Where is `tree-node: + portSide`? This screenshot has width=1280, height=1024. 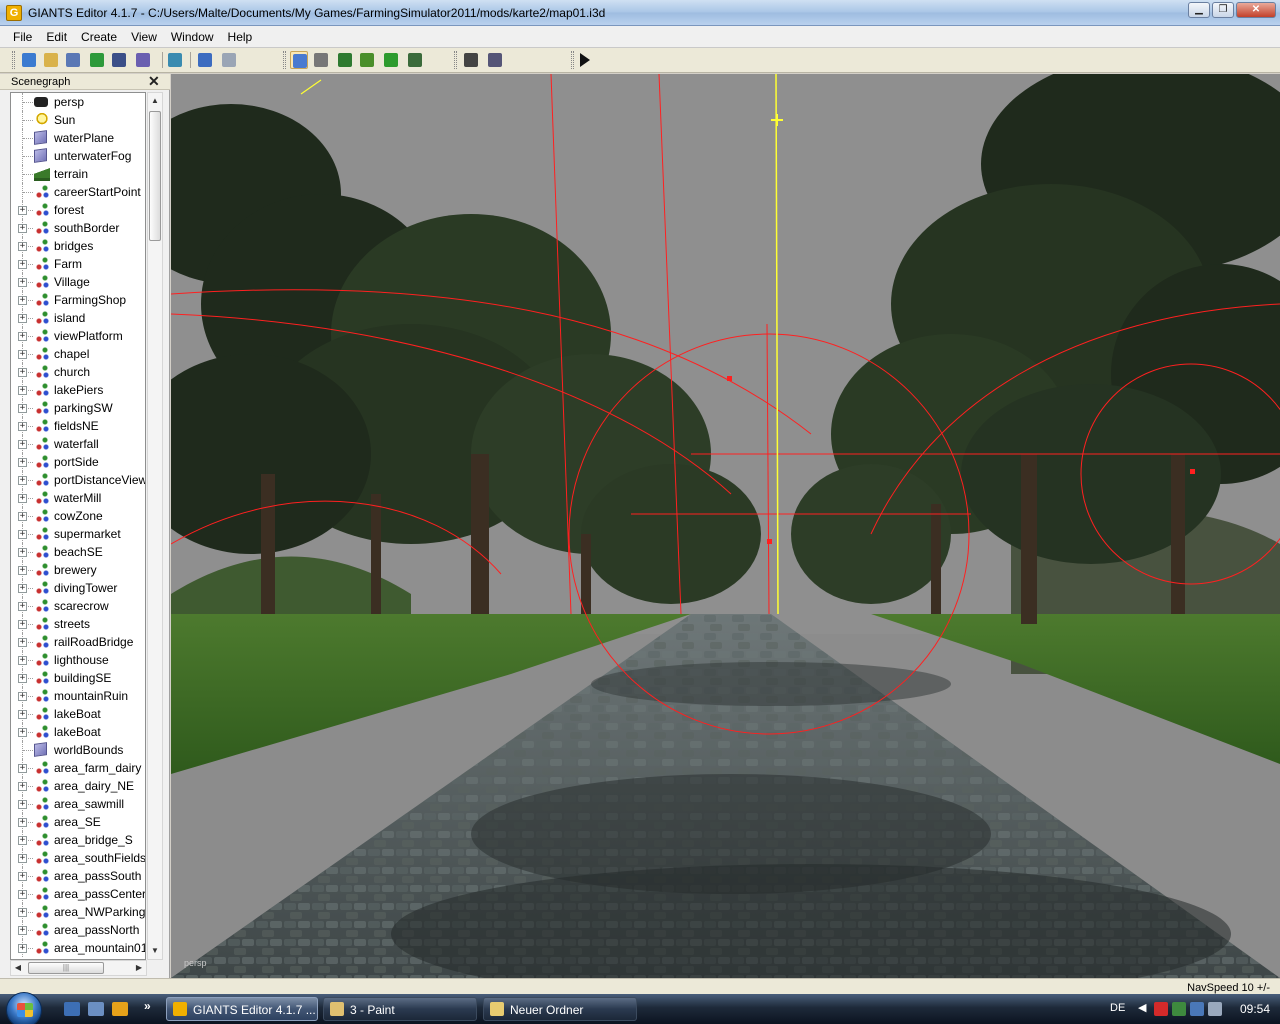 tree-node: + portSide is located at coordinates (78, 462).